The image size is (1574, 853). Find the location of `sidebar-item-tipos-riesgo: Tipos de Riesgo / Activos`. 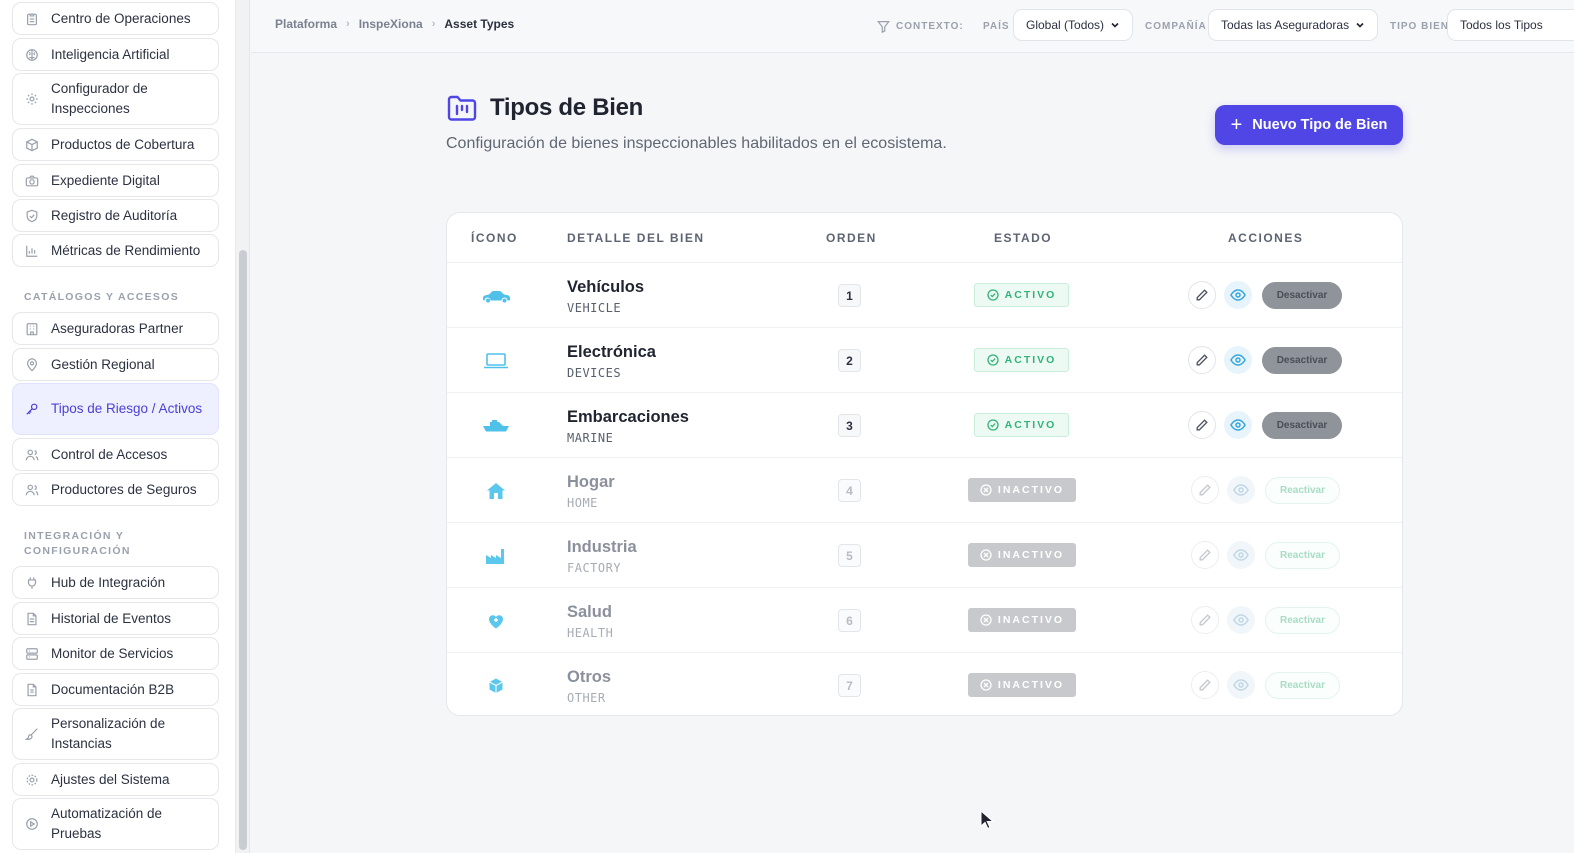

sidebar-item-tipos-riesgo: Tipos de Riesgo / Activos is located at coordinates (115, 409).